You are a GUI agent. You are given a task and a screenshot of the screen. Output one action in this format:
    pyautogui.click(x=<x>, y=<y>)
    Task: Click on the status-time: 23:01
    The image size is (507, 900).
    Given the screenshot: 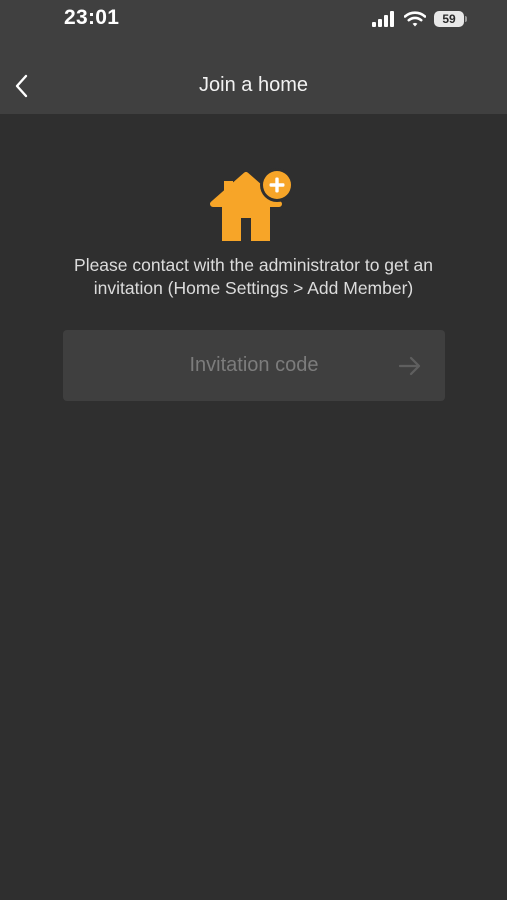 What is the action you would take?
    pyautogui.click(x=92, y=17)
    